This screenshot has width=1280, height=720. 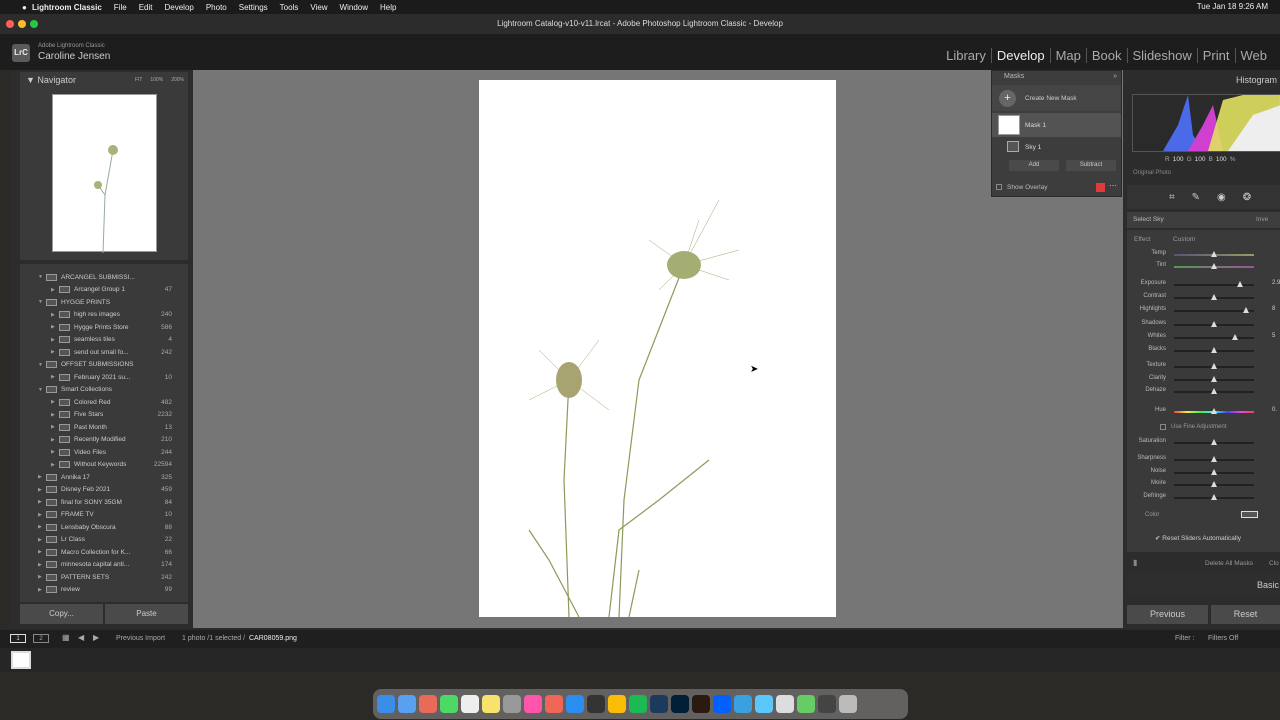 What do you see at coordinates (22, 24) in the screenshot?
I see `minimize-window-button` at bounding box center [22, 24].